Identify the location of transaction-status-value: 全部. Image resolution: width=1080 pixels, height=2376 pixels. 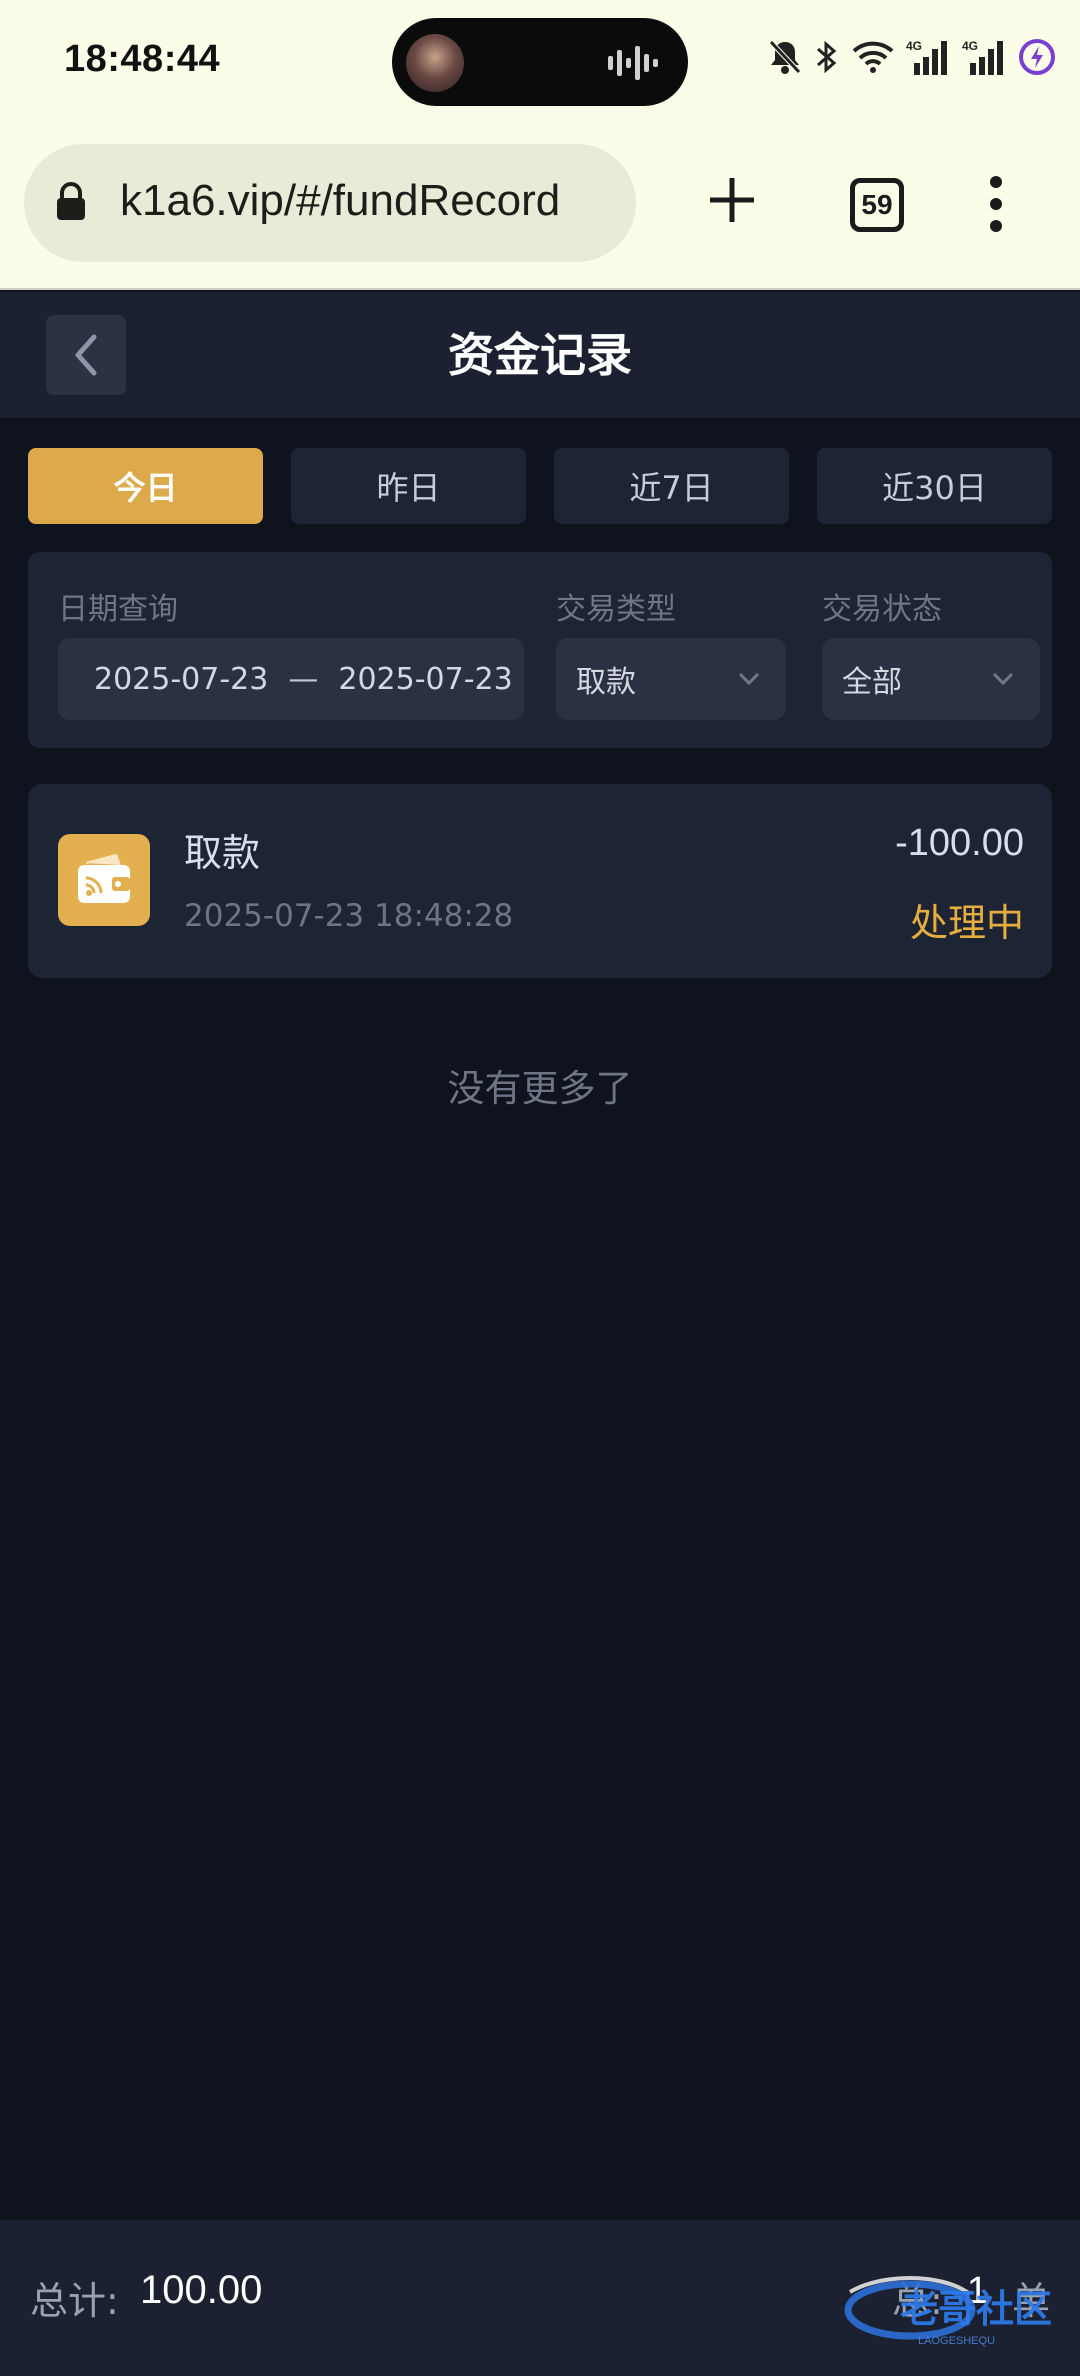
(872, 682).